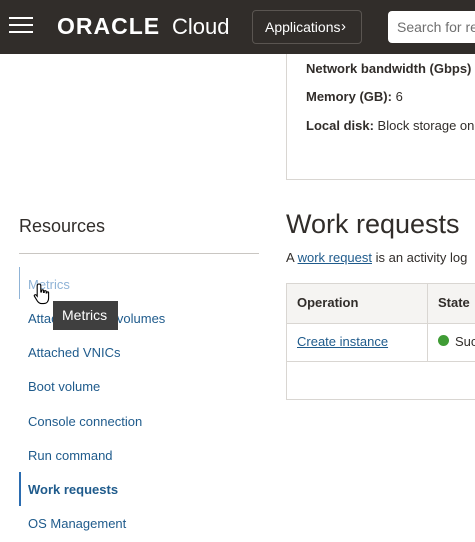 Image resolution: width=475 pixels, height=542 pixels. Describe the element at coordinates (443, 340) in the screenshot. I see `success-status-icon` at that location.